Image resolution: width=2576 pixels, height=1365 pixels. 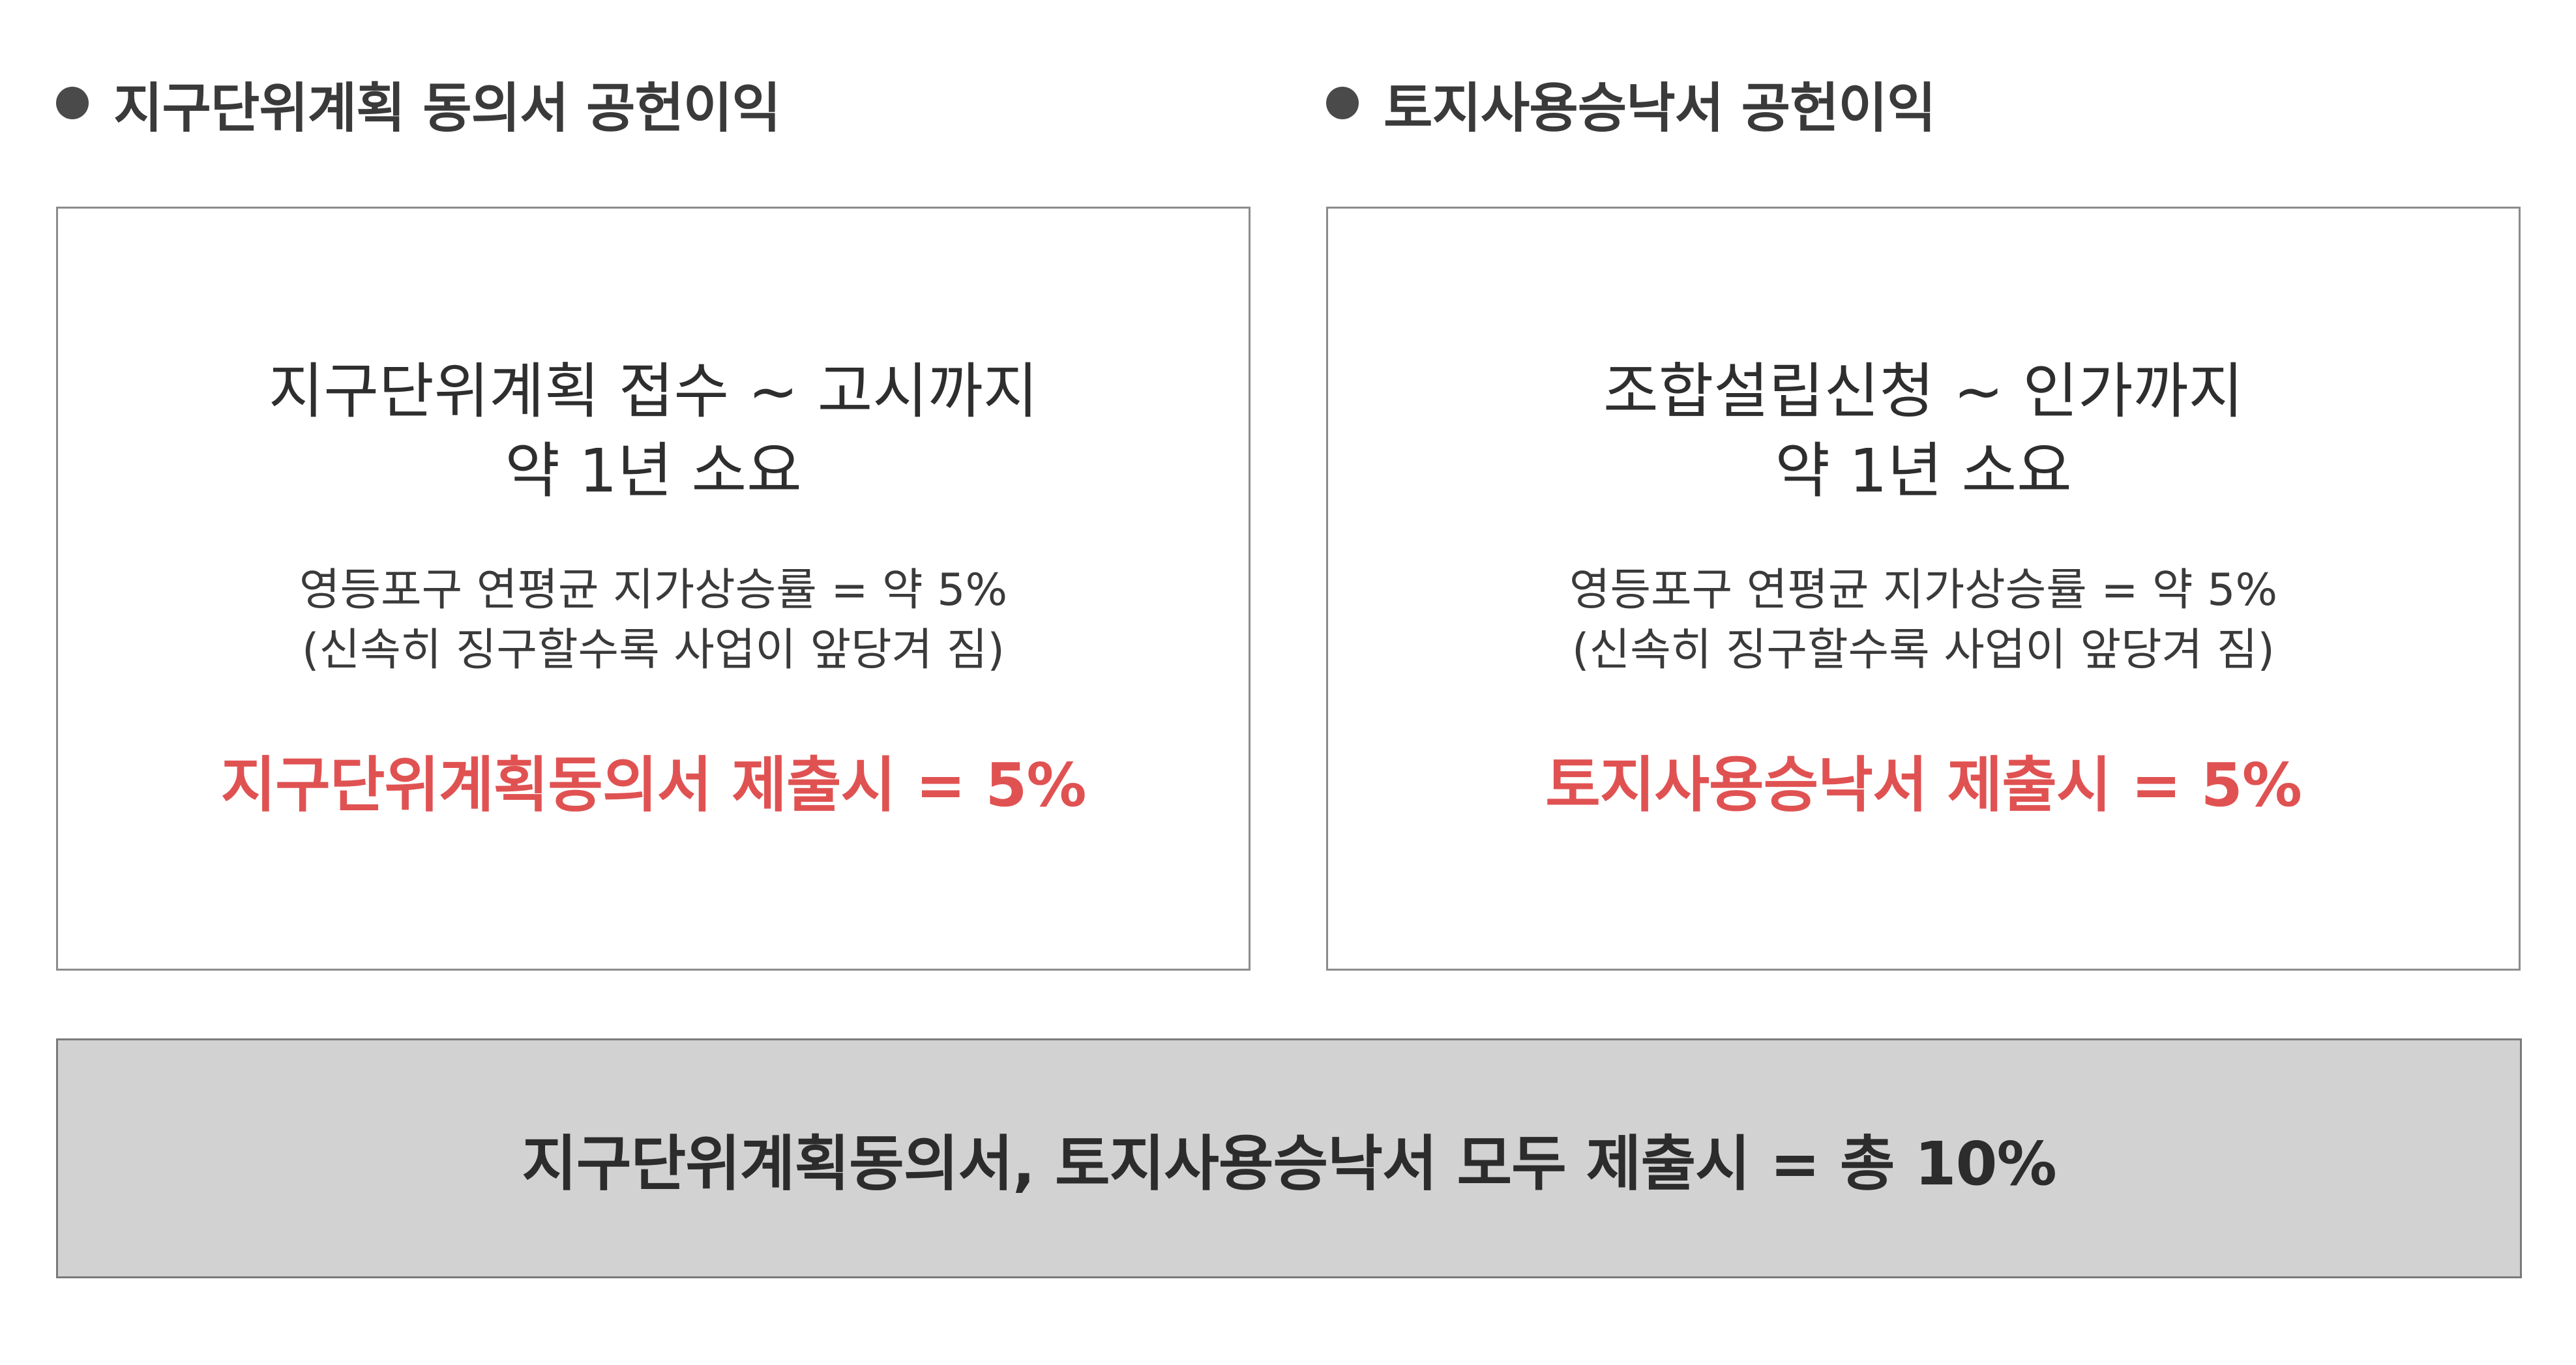 What do you see at coordinates (1289, 1163) in the screenshot?
I see `summary-text: 지구단위계획동의서, 토지사용승낙서 모두 제출시 = 총 10%` at bounding box center [1289, 1163].